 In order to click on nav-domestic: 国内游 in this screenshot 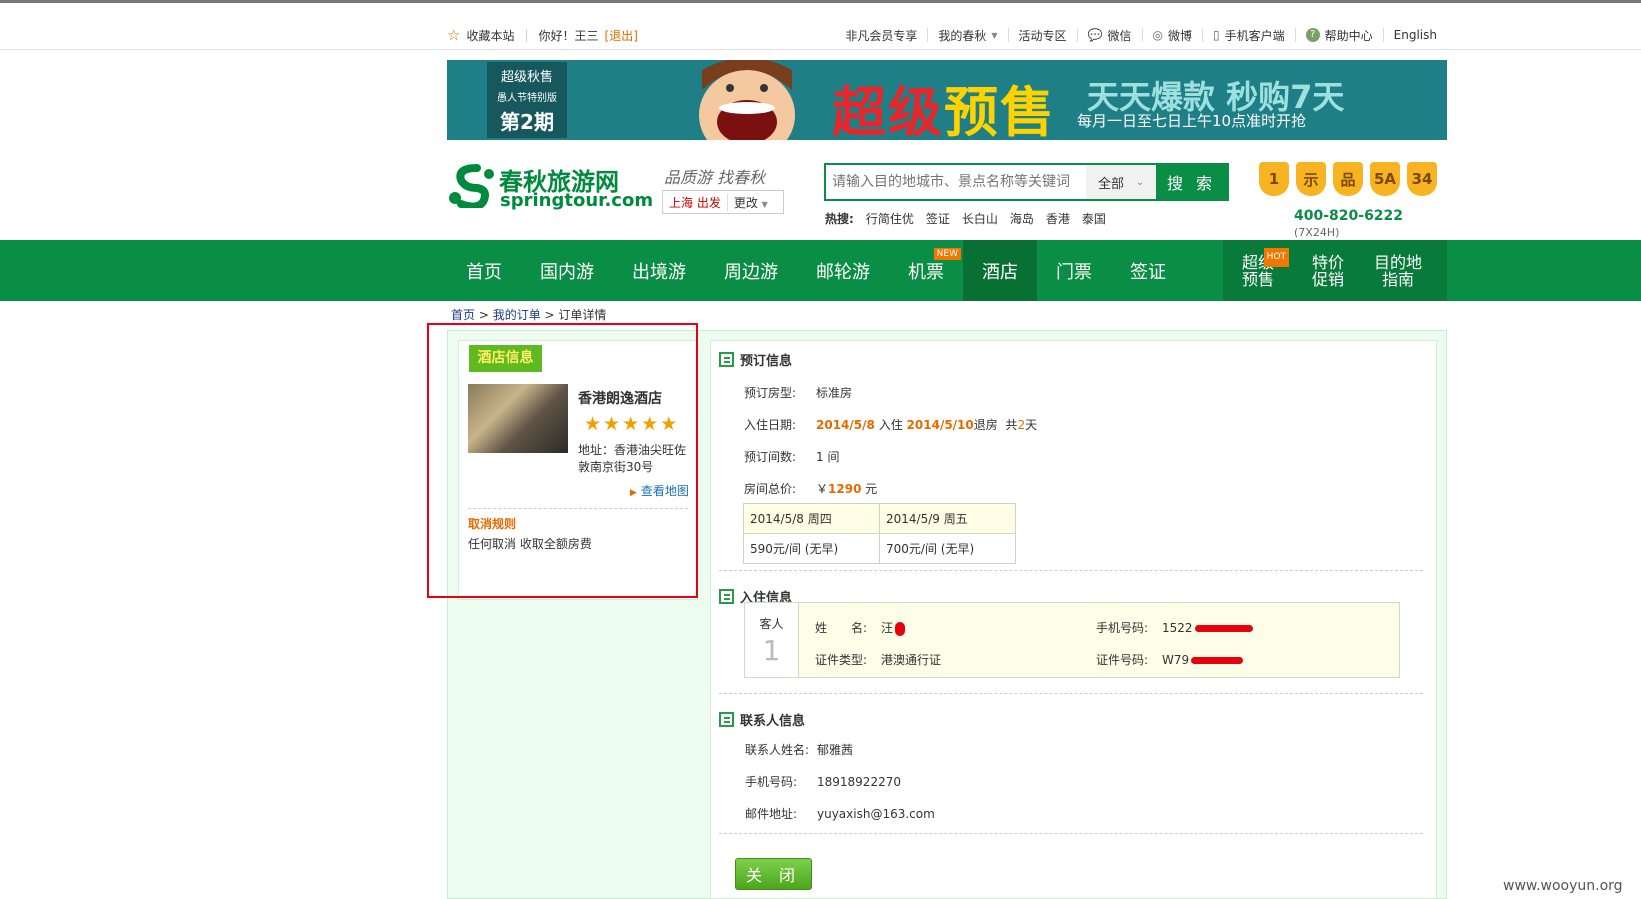, I will do `click(567, 270)`.